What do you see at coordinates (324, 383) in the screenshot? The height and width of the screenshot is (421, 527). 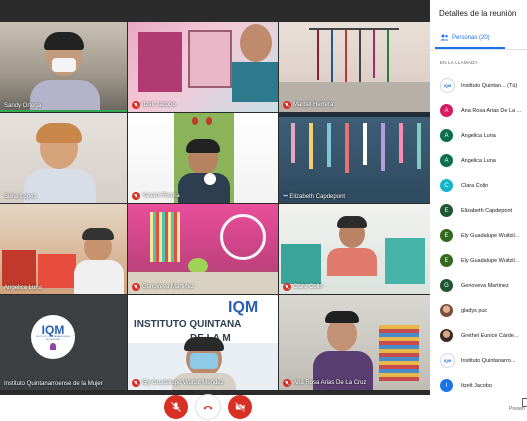 I see `participant-name: Ana Rosa Arias De La Cruz` at bounding box center [324, 383].